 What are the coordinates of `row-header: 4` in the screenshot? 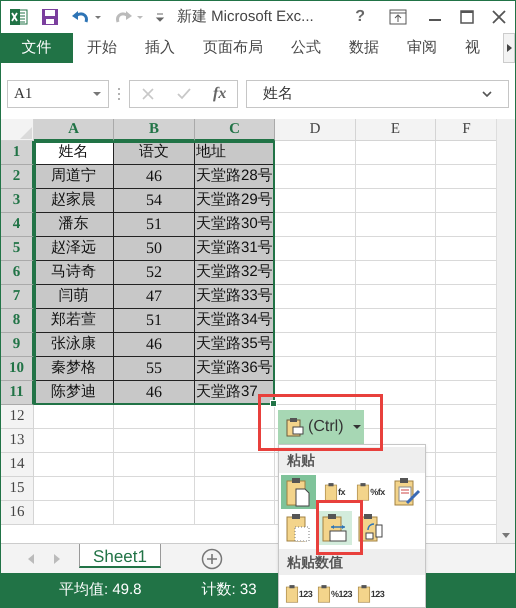 It's located at (17, 225).